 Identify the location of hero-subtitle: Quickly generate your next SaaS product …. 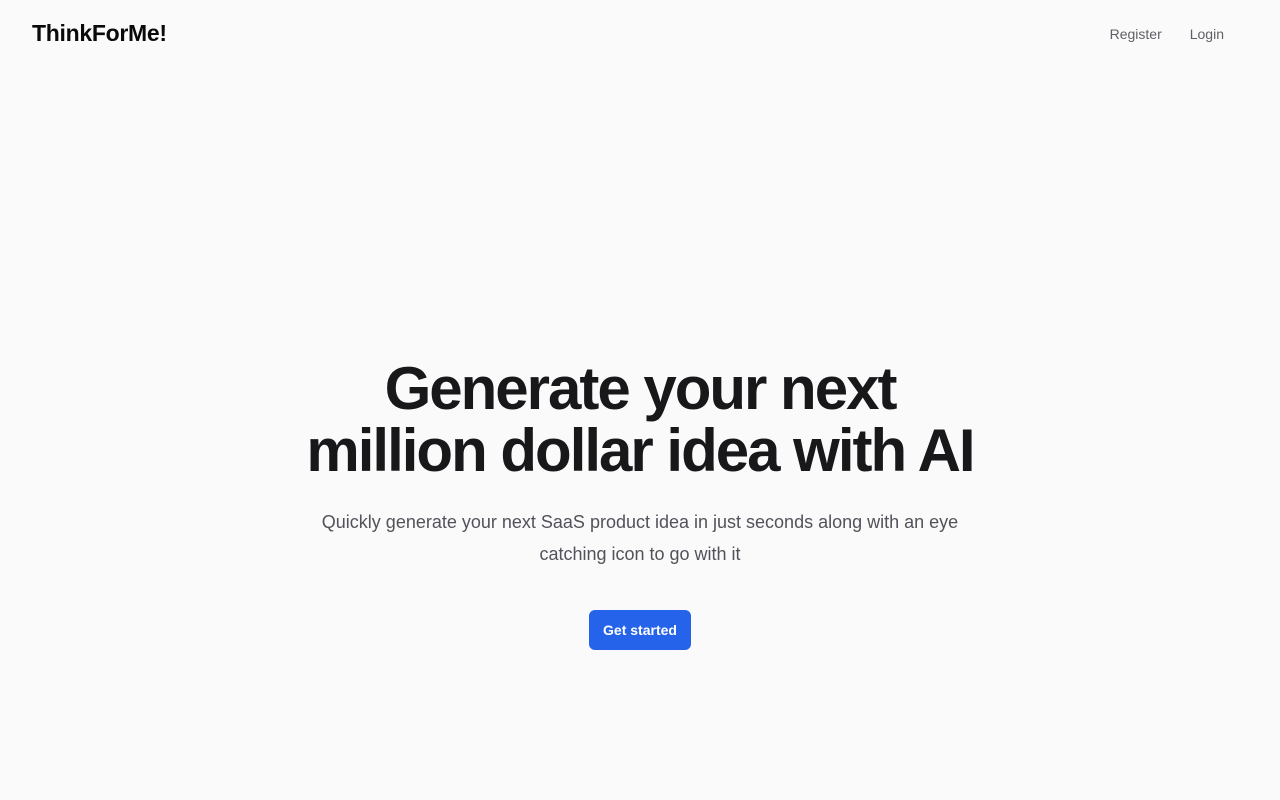
(640, 538).